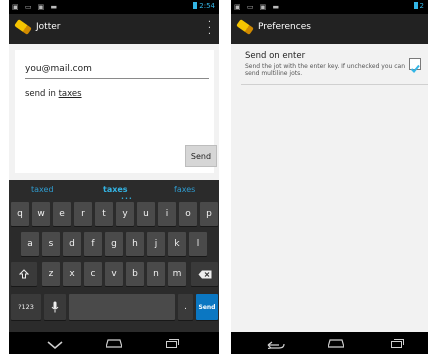 The image size is (428, 354). I want to click on status-time: 2:54, so click(207, 6).